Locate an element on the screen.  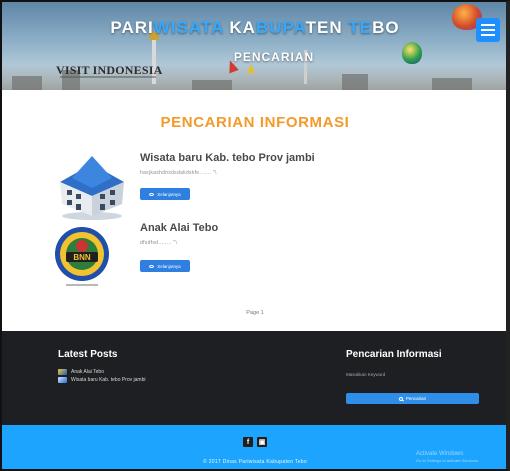
hamburger-menu-button is located at coordinates (488, 30).